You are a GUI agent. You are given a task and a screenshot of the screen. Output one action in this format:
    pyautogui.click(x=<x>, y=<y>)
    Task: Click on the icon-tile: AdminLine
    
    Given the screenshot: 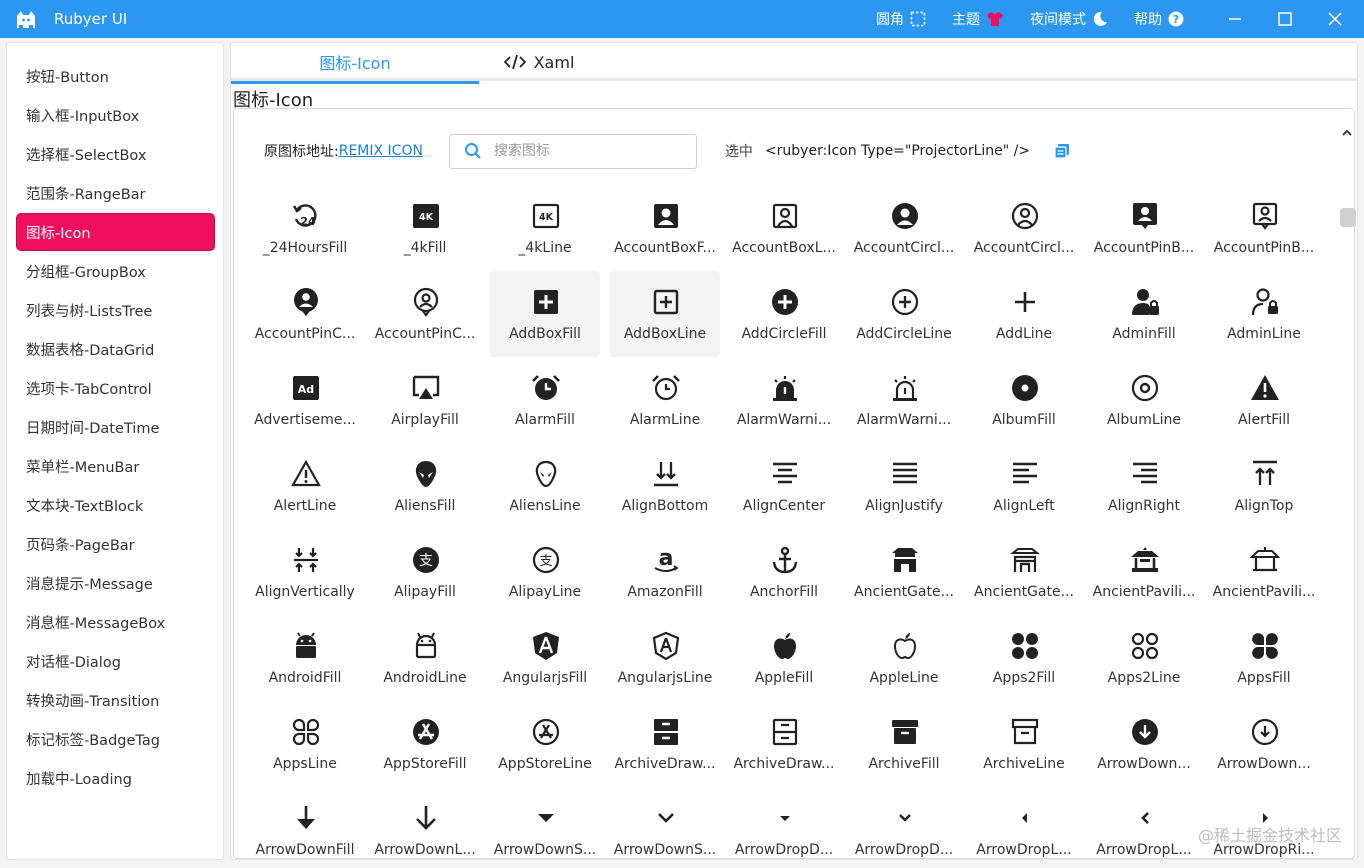 What is the action you would take?
    pyautogui.click(x=1264, y=314)
    